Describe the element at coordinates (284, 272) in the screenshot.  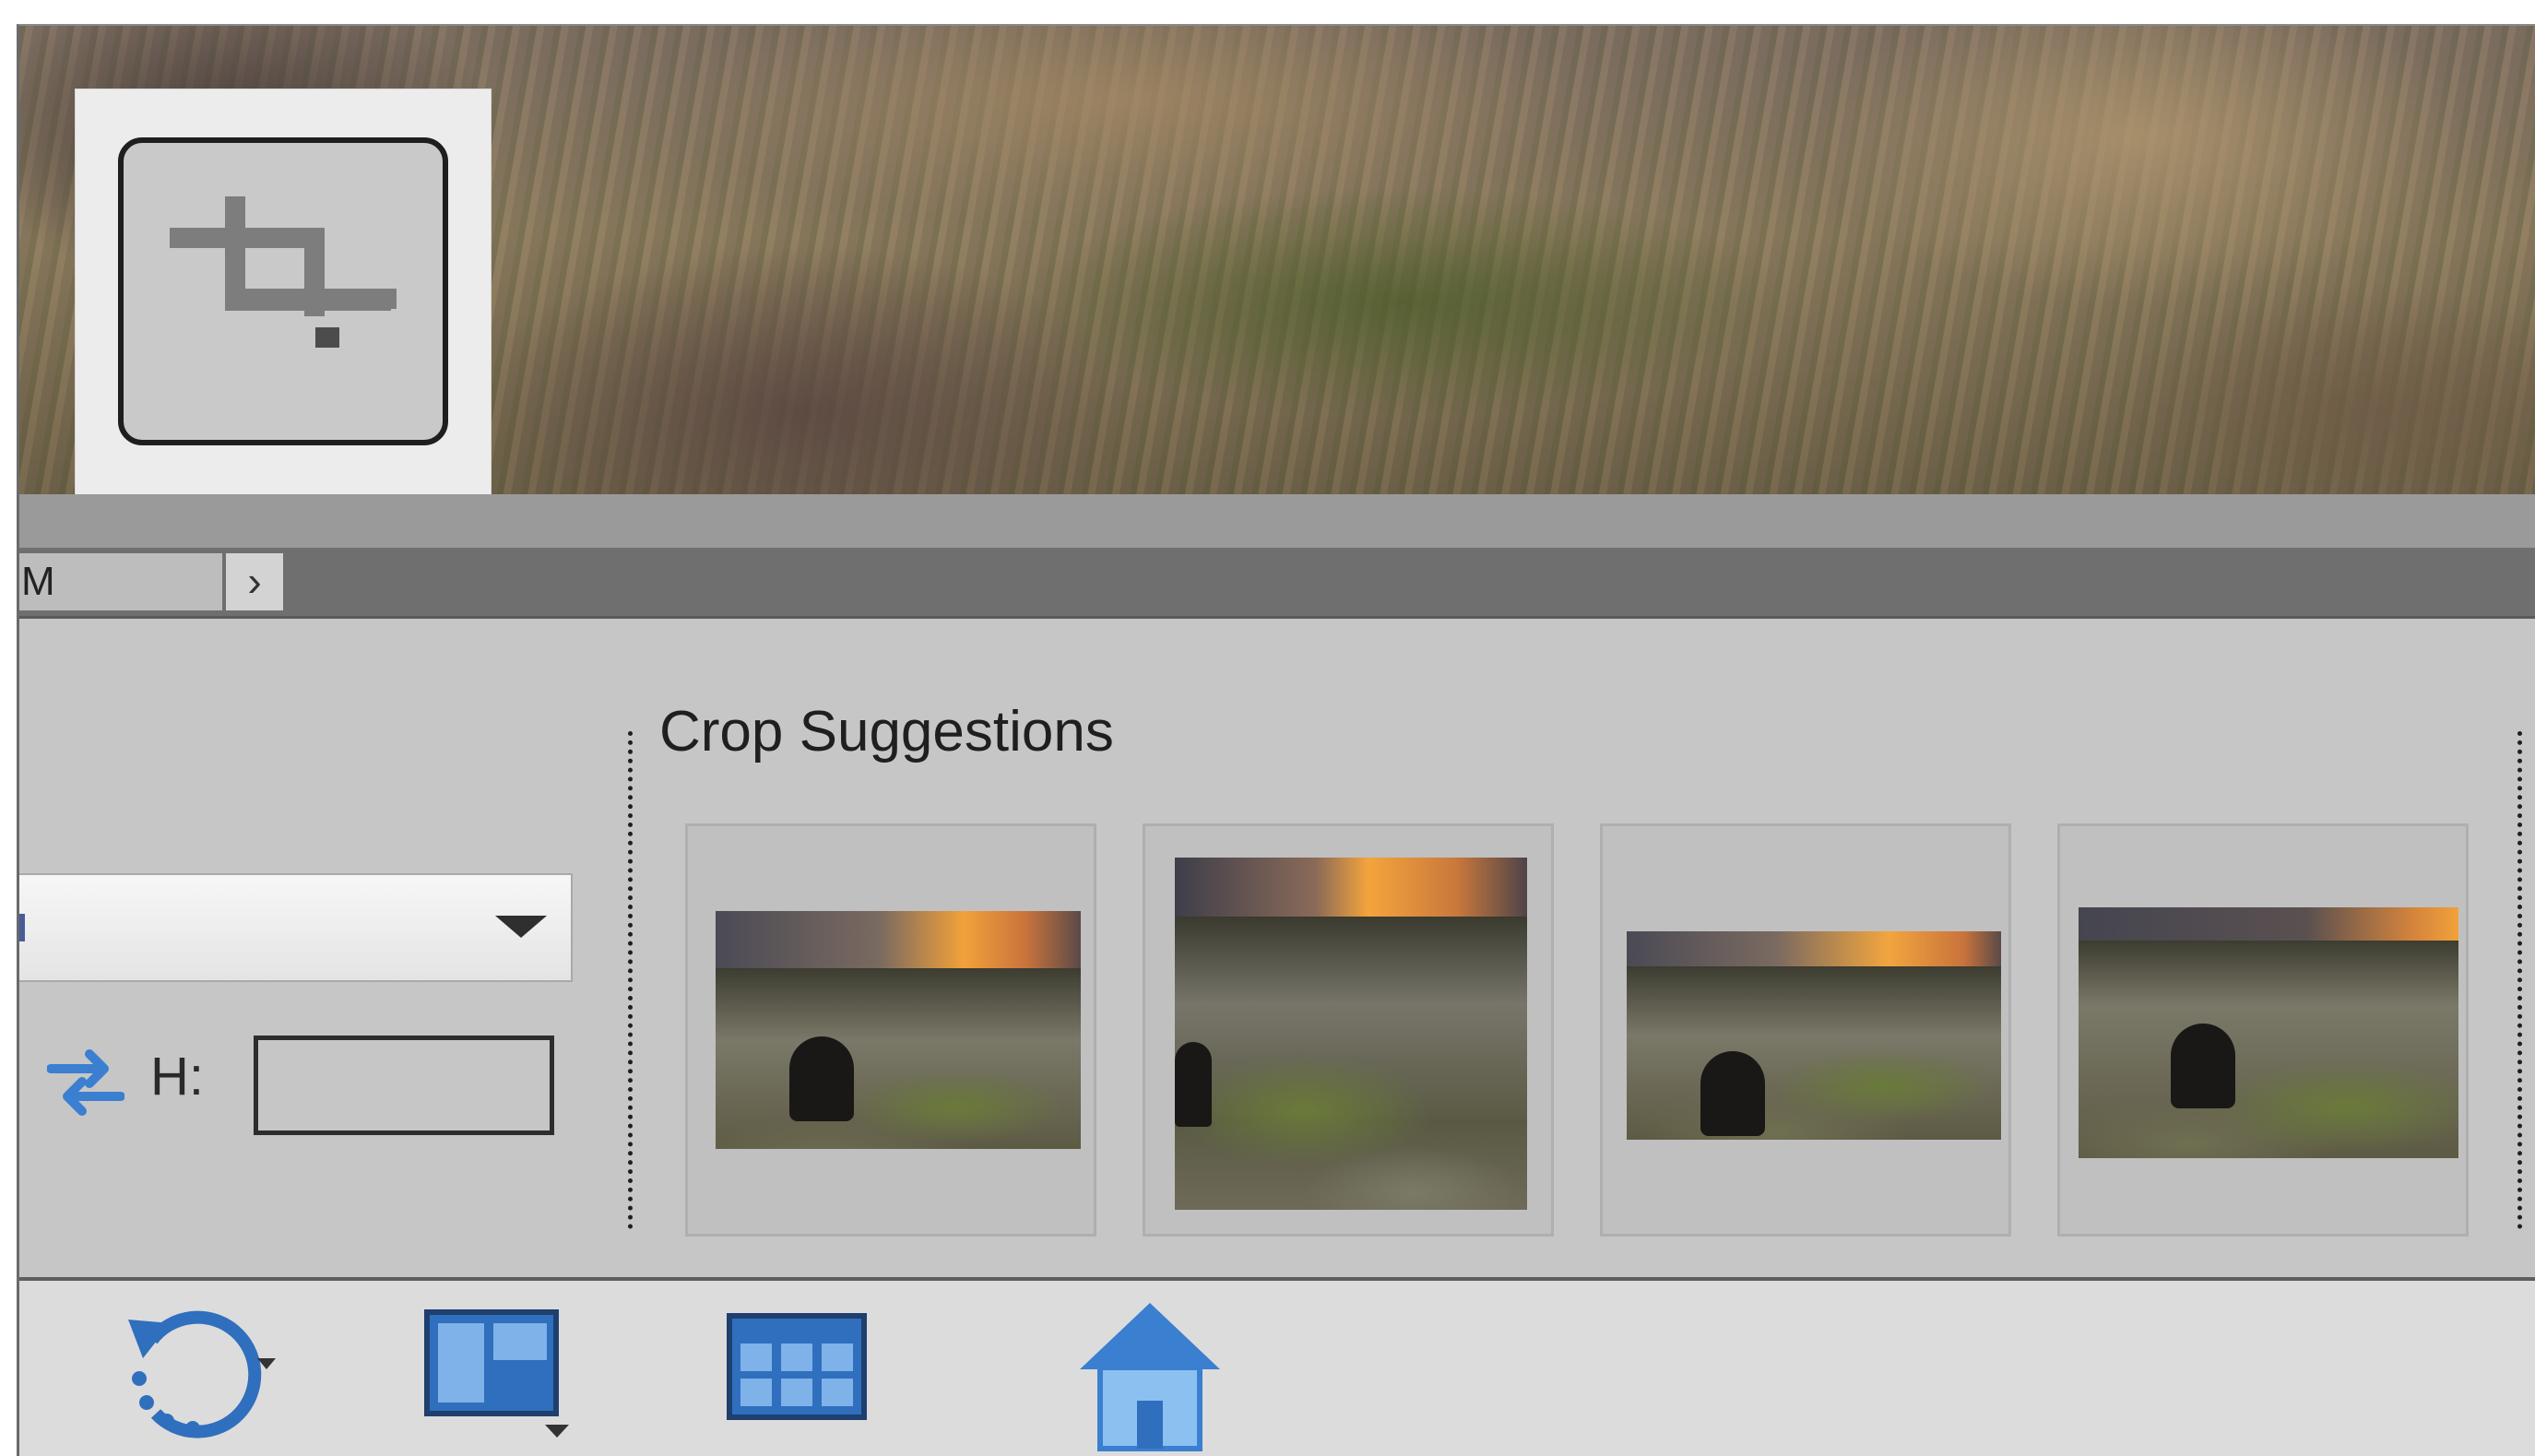
I see `crop-icon` at that location.